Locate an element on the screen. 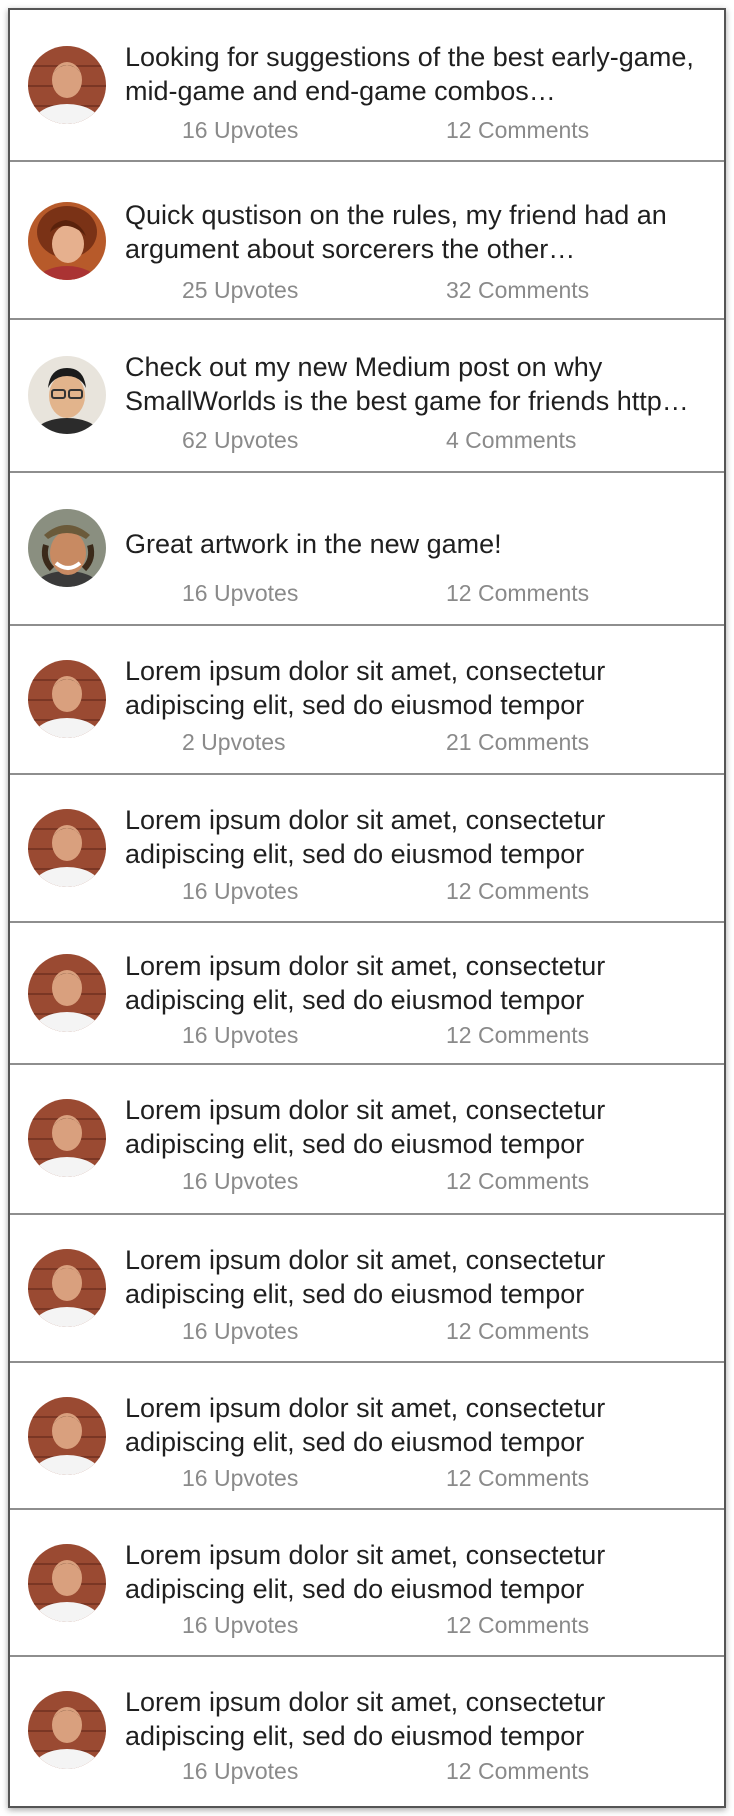  upvote-count: 2 Upvotes is located at coordinates (234, 742).